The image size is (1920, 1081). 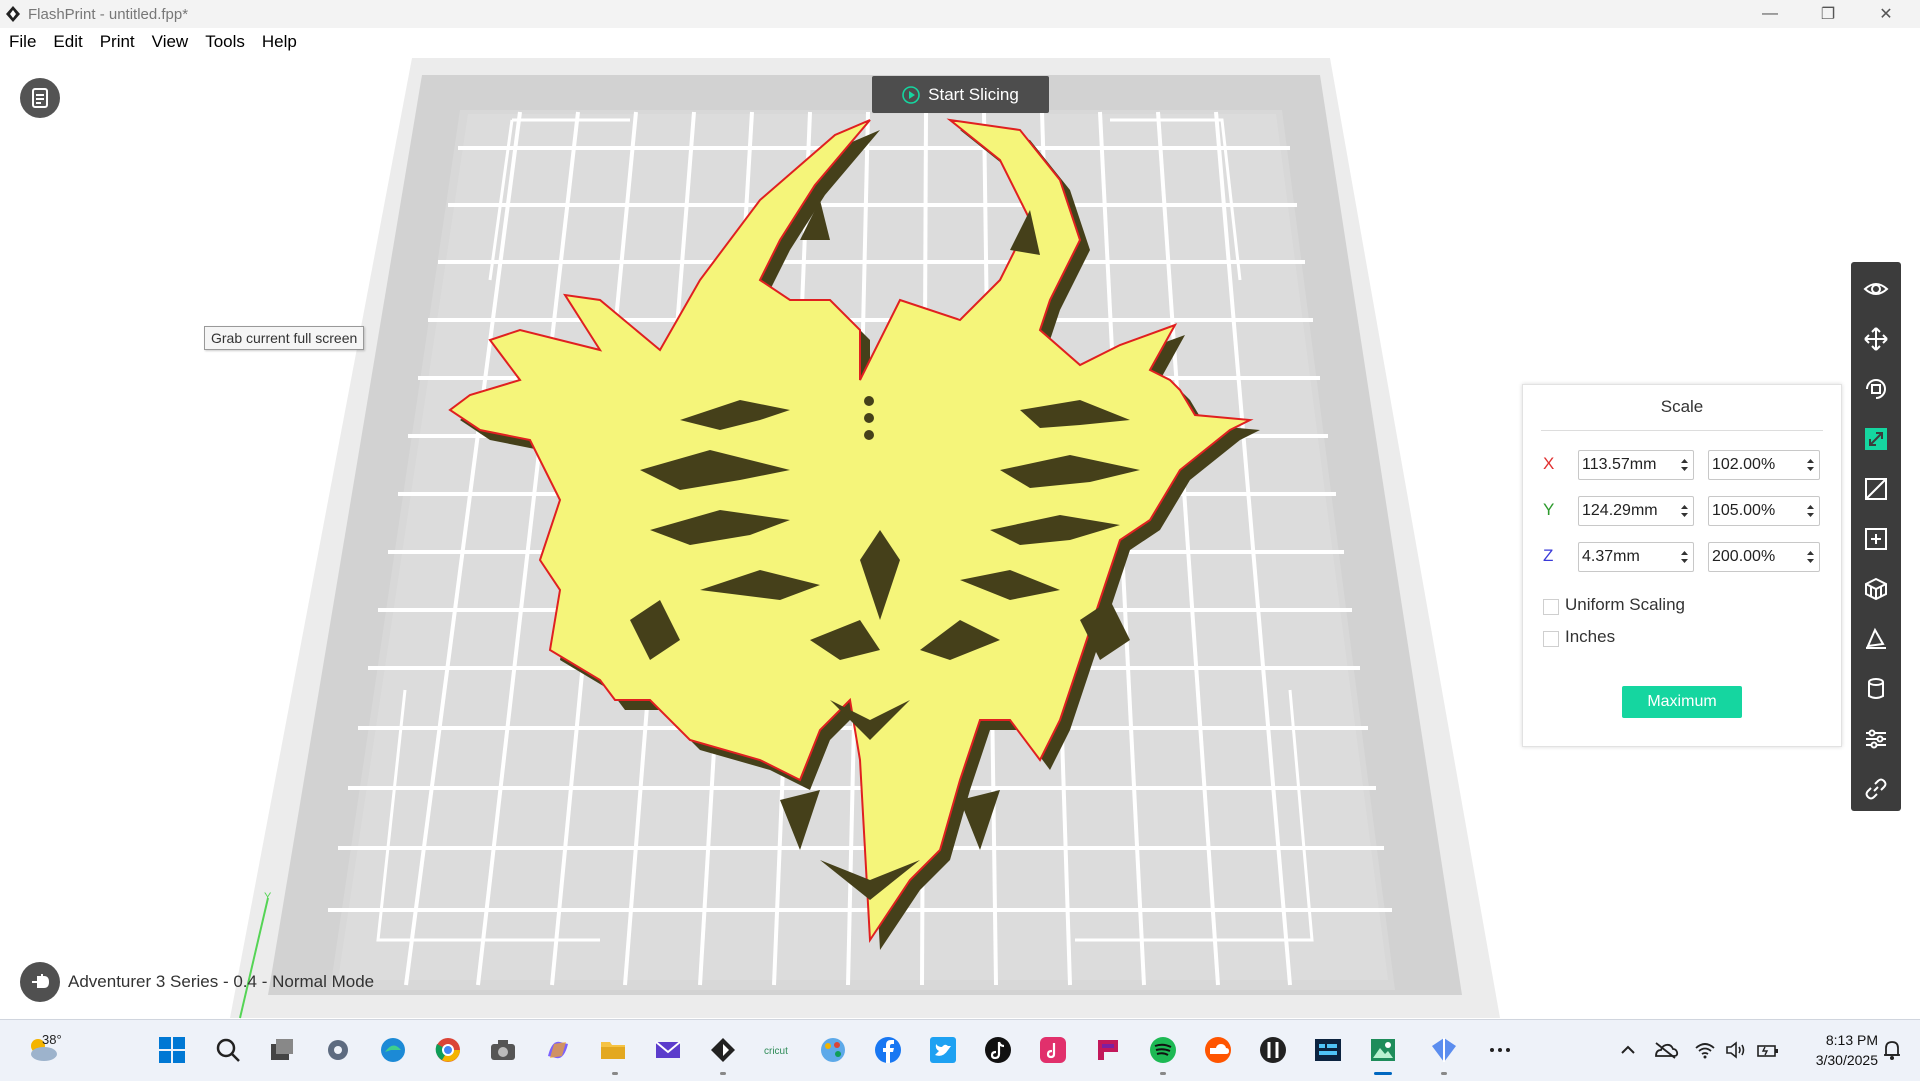 I want to click on app-icon, so click(x=1273, y=1050).